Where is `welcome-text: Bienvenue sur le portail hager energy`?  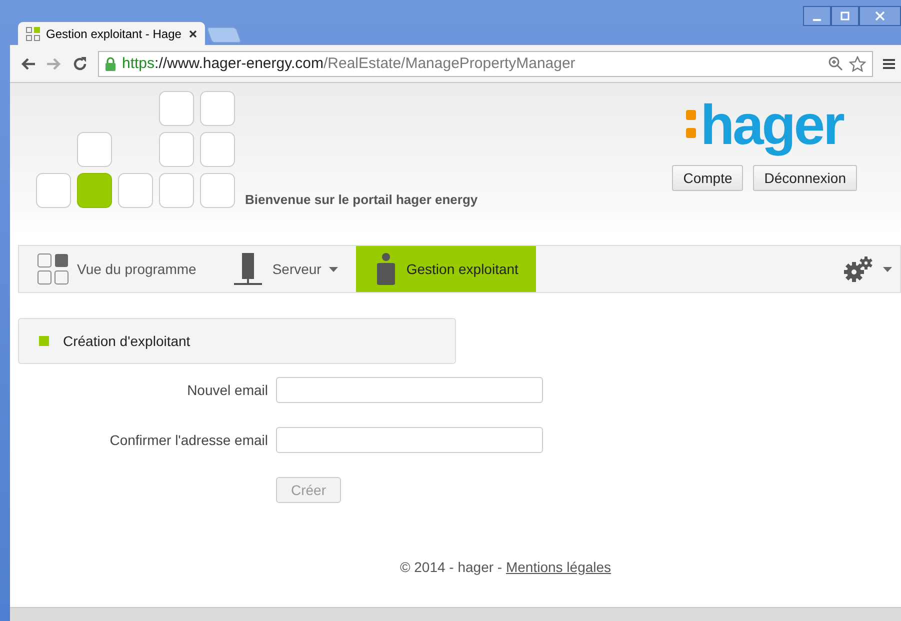
welcome-text: Bienvenue sur le portail hager energy is located at coordinates (361, 200).